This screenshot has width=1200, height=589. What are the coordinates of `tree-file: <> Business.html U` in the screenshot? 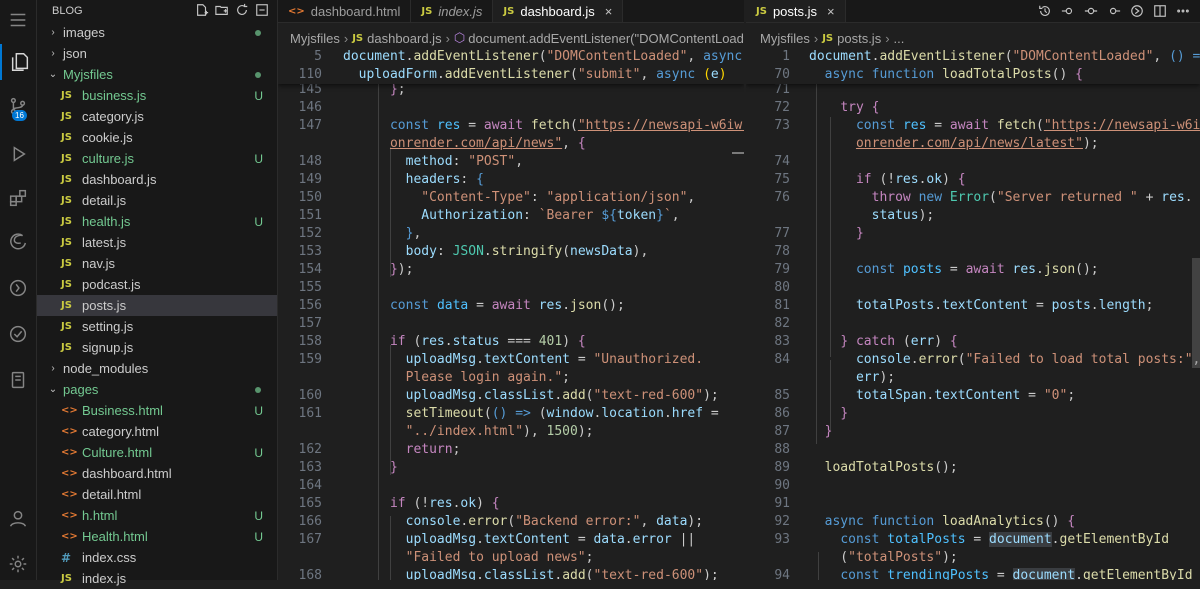 It's located at (157, 410).